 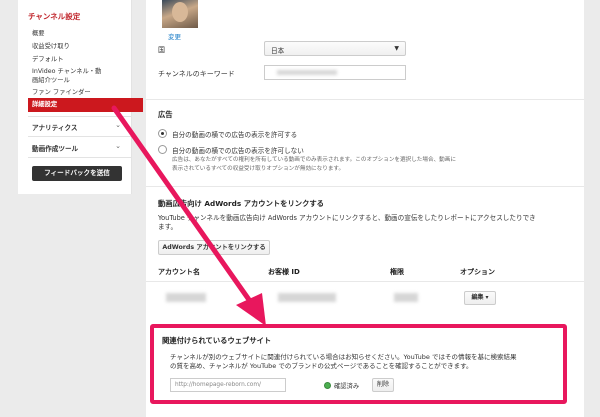 I want to click on avatar-face, so click(x=180, y=12).